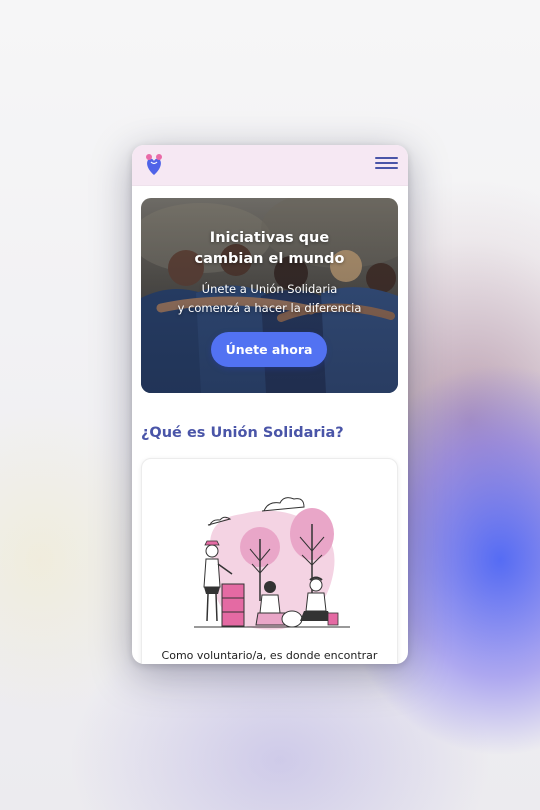 This screenshot has height=810, width=540. What do you see at coordinates (386, 165) in the screenshot?
I see `hamburger-menu-icon` at bounding box center [386, 165].